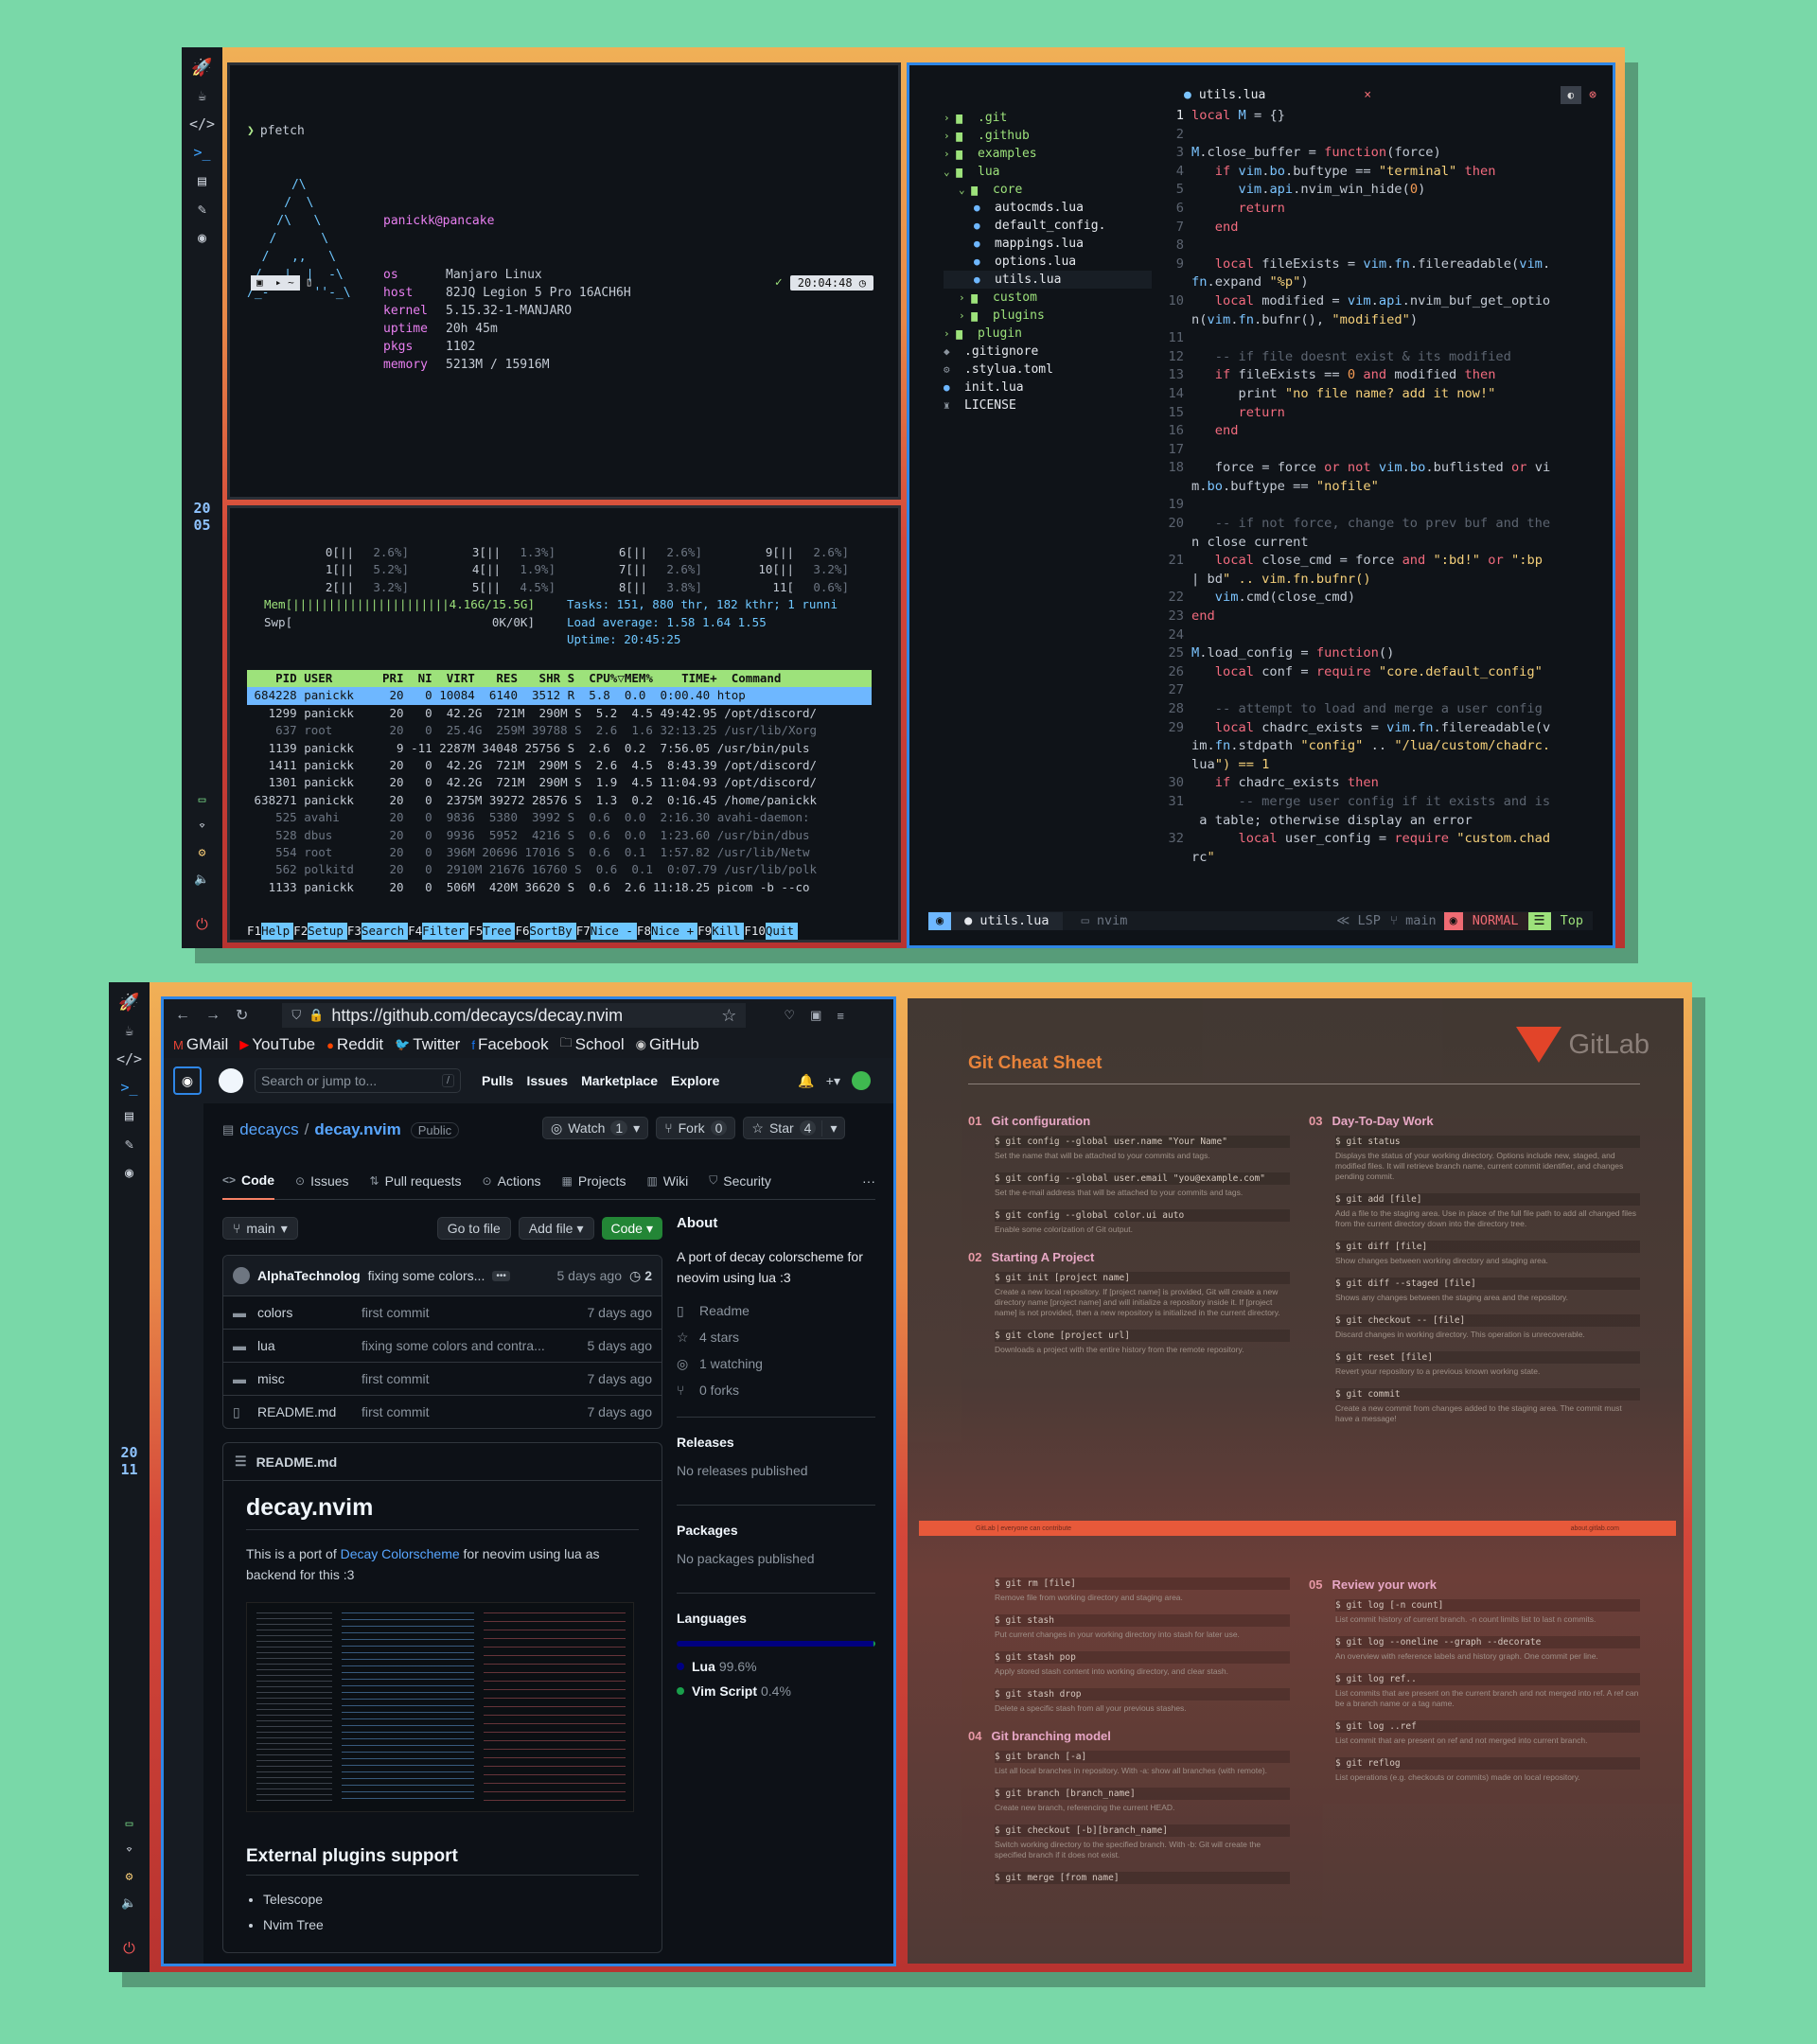 The width and height of the screenshot is (1817, 2044). Describe the element at coordinates (1048, 387) in the screenshot. I see `tree-item: ● init.lua` at that location.